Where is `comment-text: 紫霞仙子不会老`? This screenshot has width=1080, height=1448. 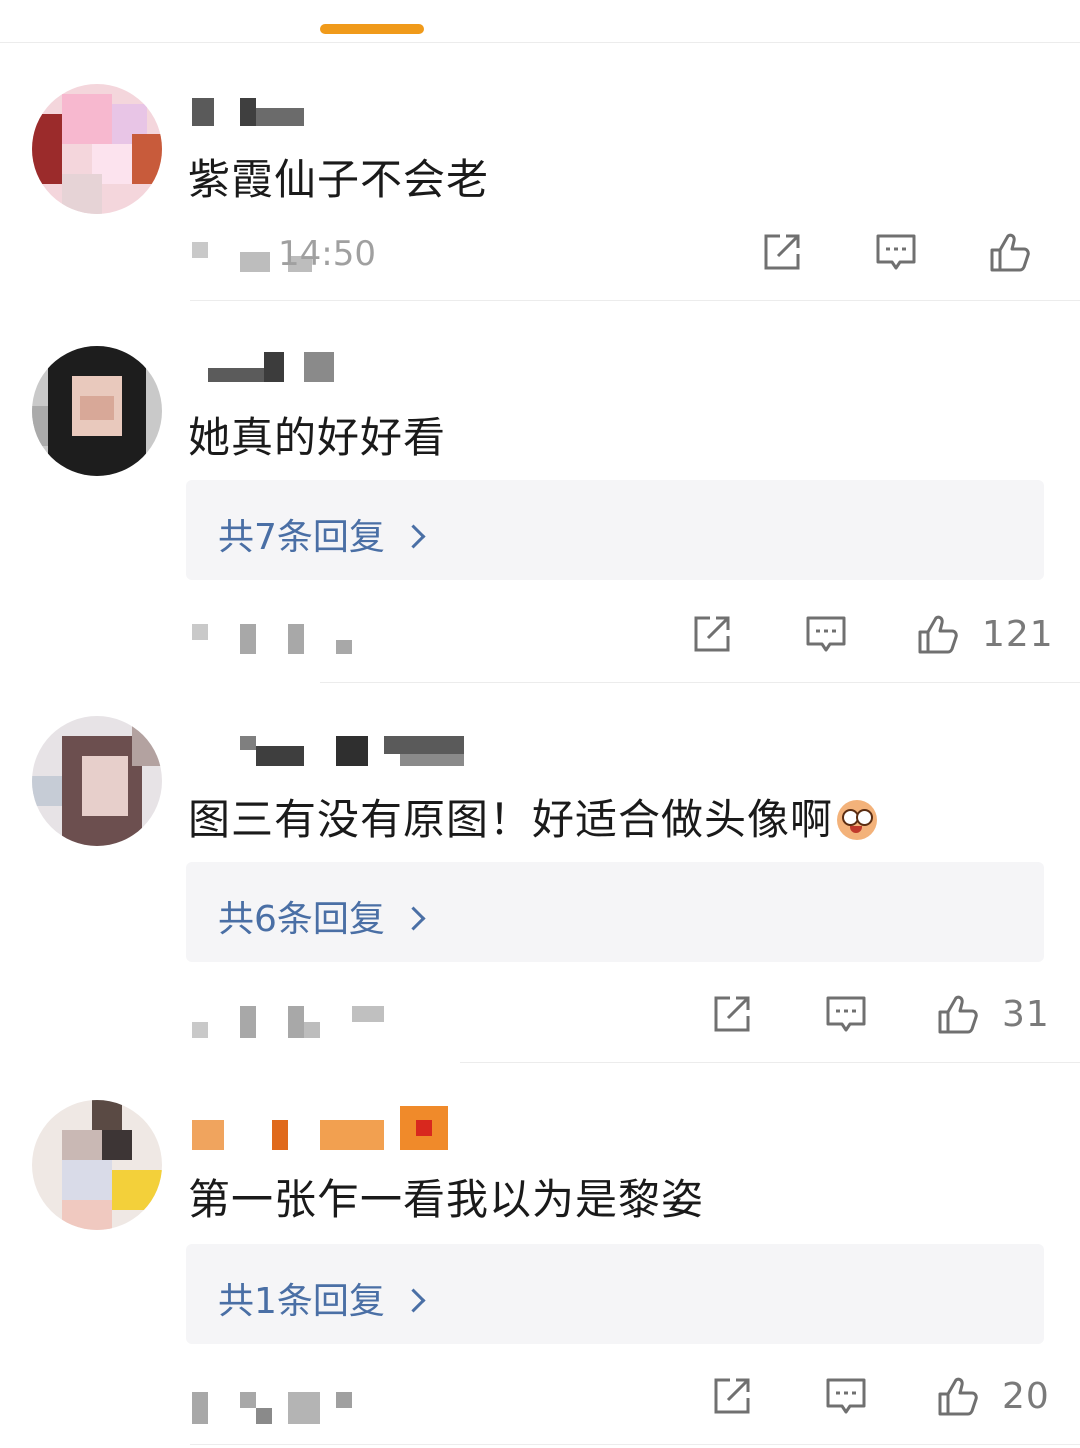 comment-text: 紫霞仙子不会老 is located at coordinates (339, 179).